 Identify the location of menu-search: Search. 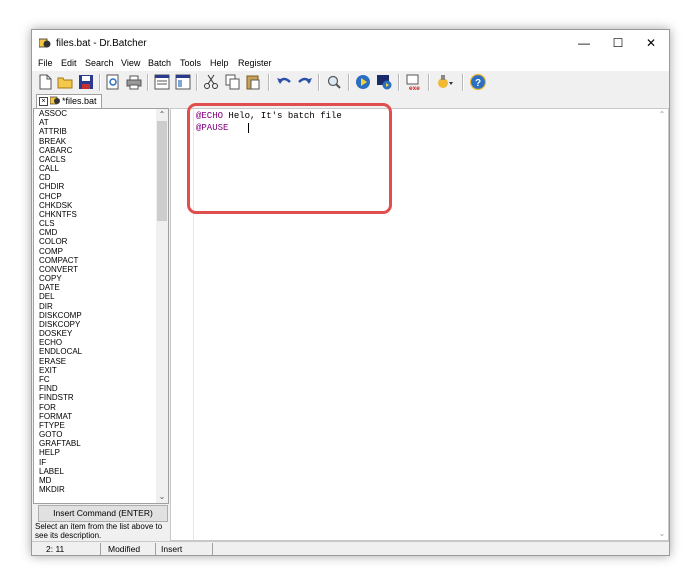
(99, 63).